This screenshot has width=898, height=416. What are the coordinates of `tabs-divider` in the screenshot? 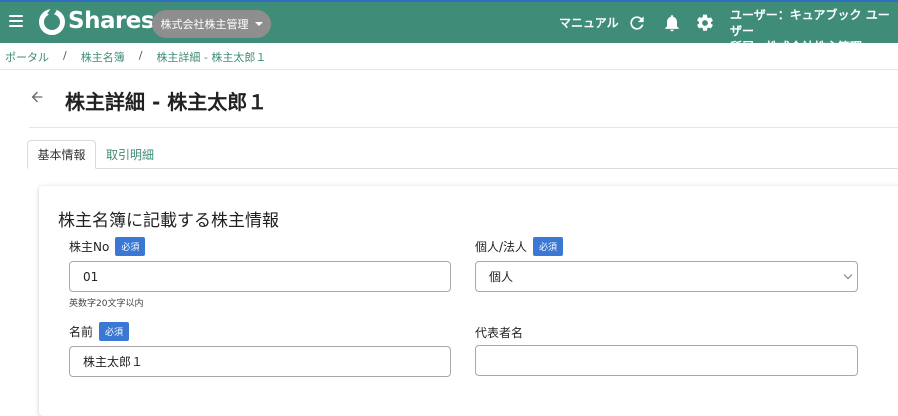 It's located at (462, 168).